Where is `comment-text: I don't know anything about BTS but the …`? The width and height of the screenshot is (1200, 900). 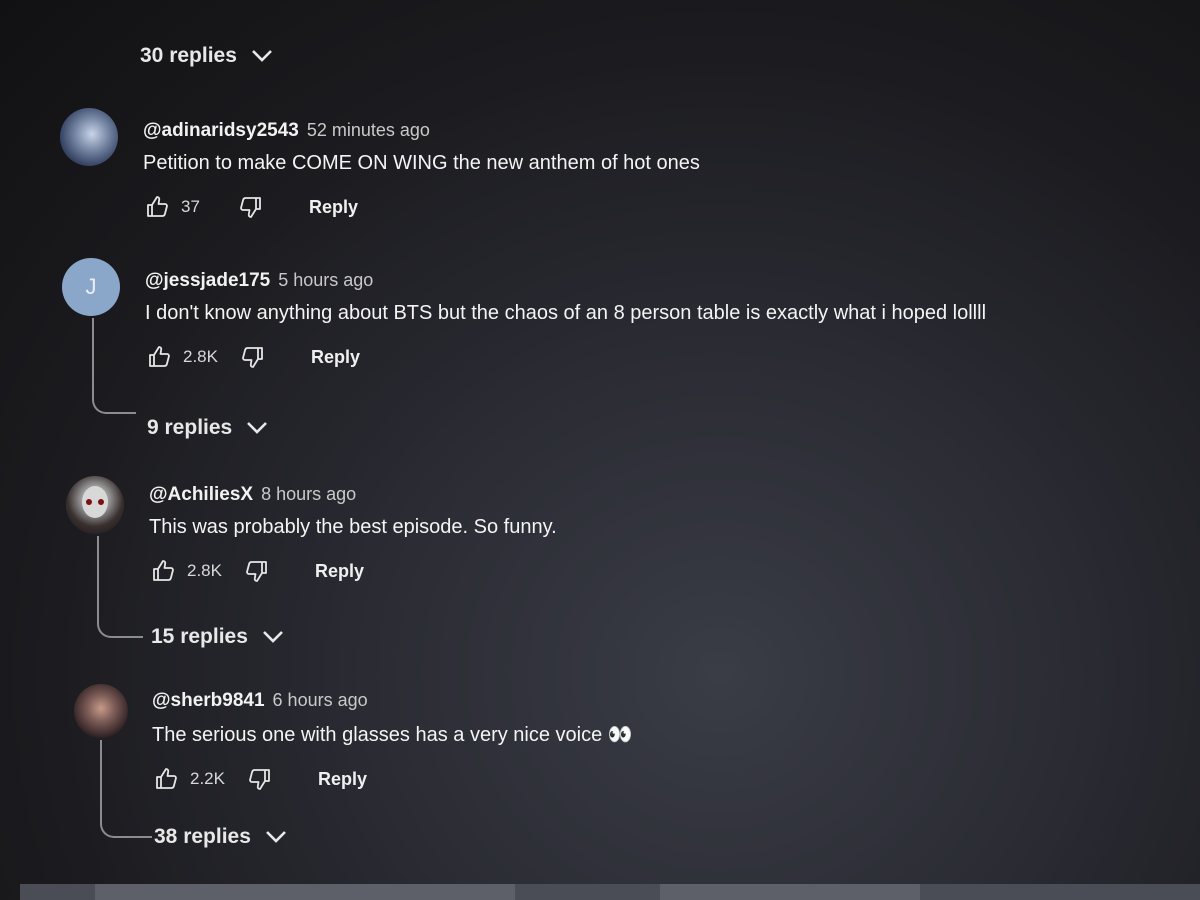
comment-text: I don't know anything about BTS but the … is located at coordinates (566, 313).